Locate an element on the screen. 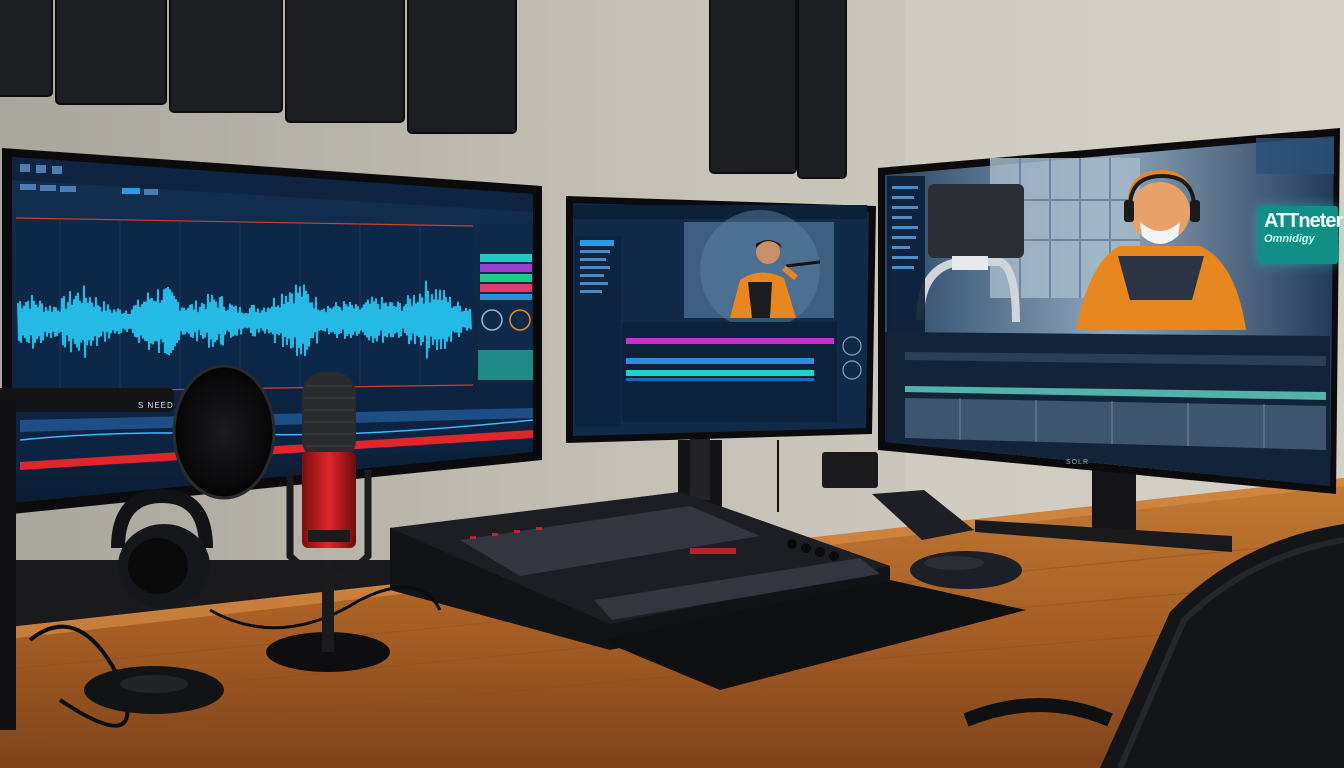 The image size is (1344, 768). studio-sign-line2: Omnidigy is located at coordinates (1289, 239).